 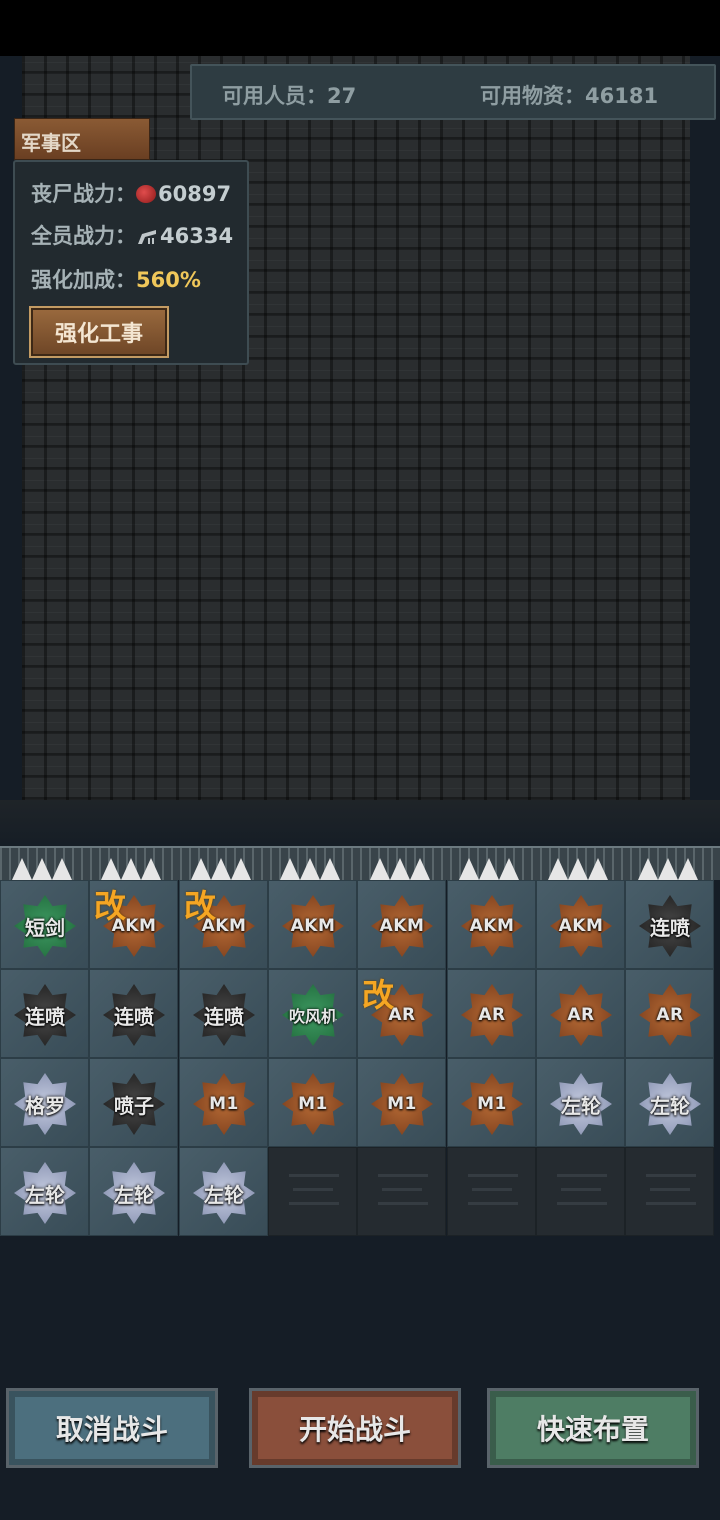 I want to click on unit-slot: AR 改, so click(x=401, y=1013).